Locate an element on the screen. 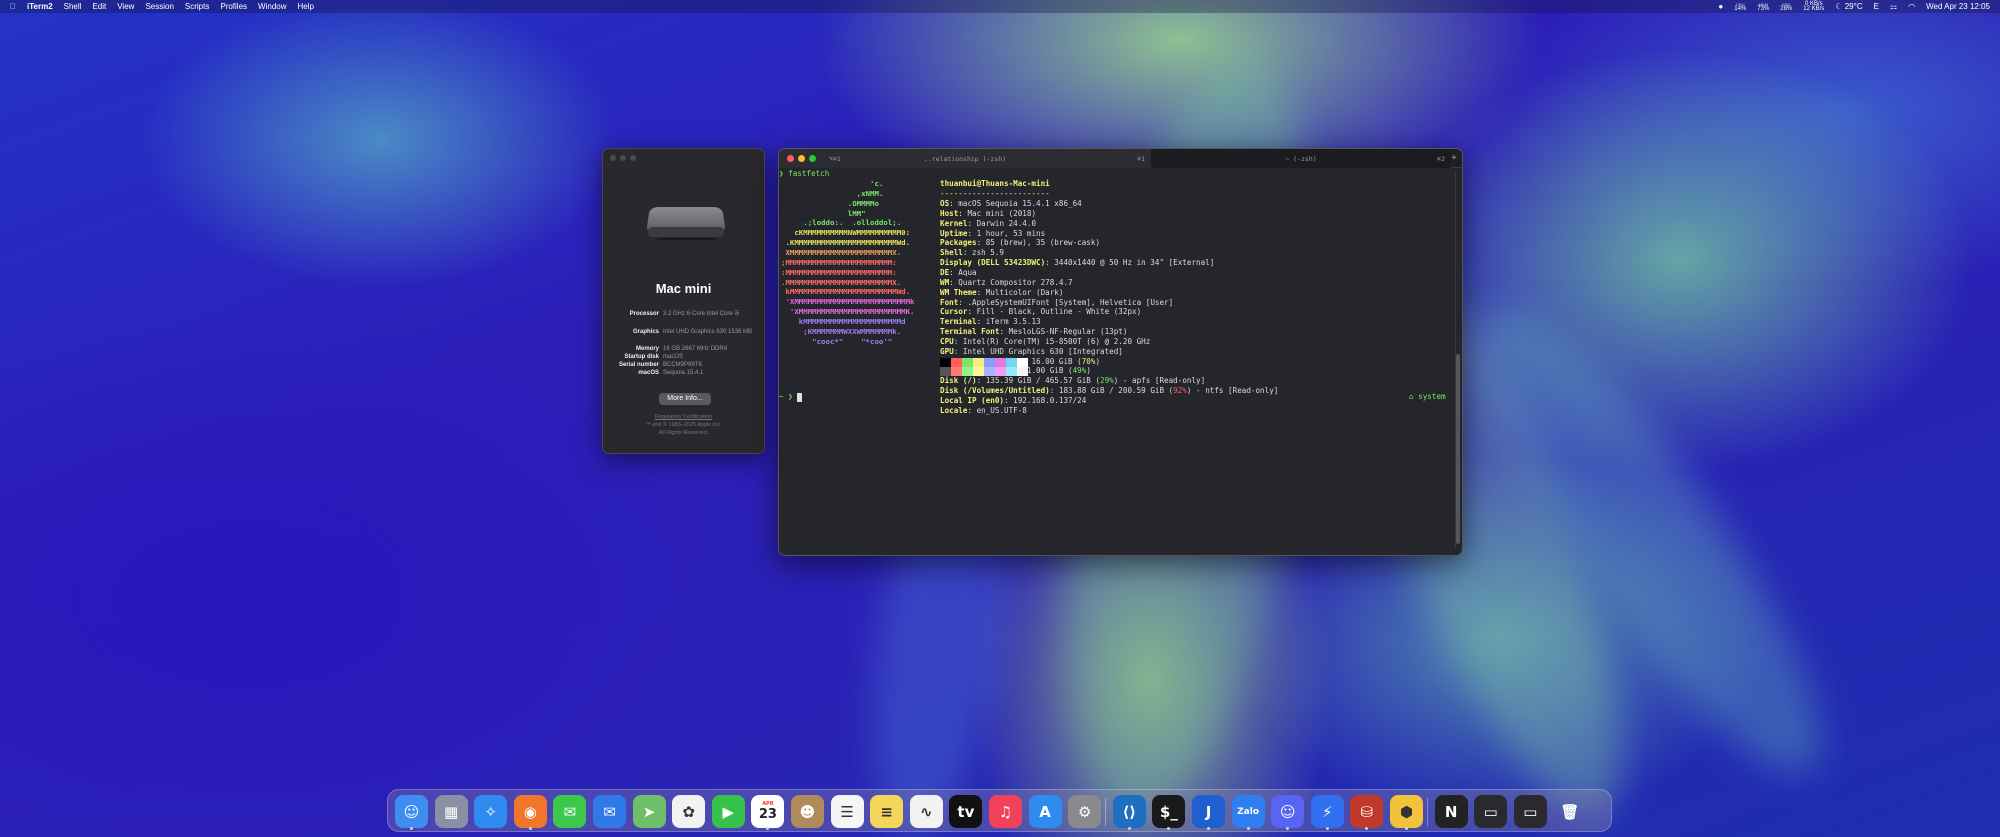 Image resolution: width=2000 pixels, height=837 pixels. prompt-line: ~ ❯ is located at coordinates (791, 397).